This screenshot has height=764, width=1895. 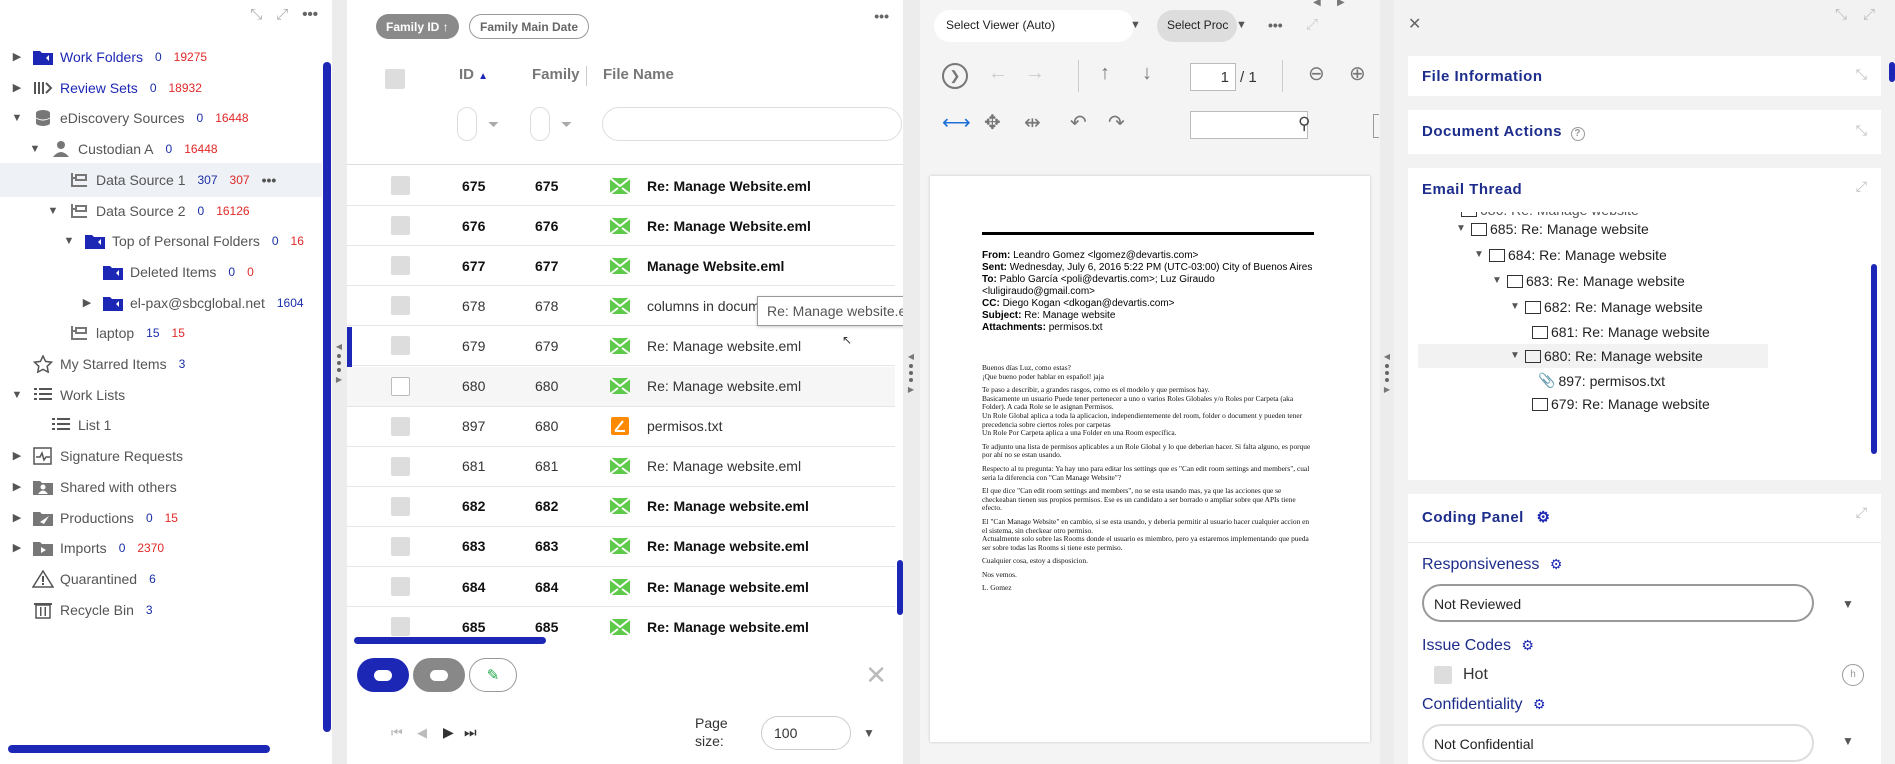 I want to click on page-up-icon: ↑, so click(x=1105, y=73).